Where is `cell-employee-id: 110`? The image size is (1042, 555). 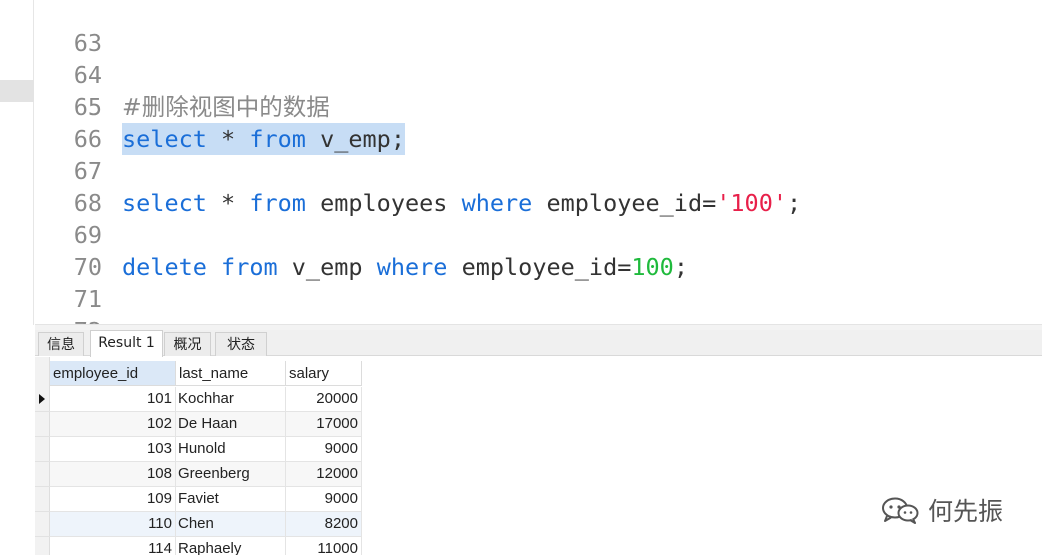
cell-employee-id: 110 is located at coordinates (113, 524).